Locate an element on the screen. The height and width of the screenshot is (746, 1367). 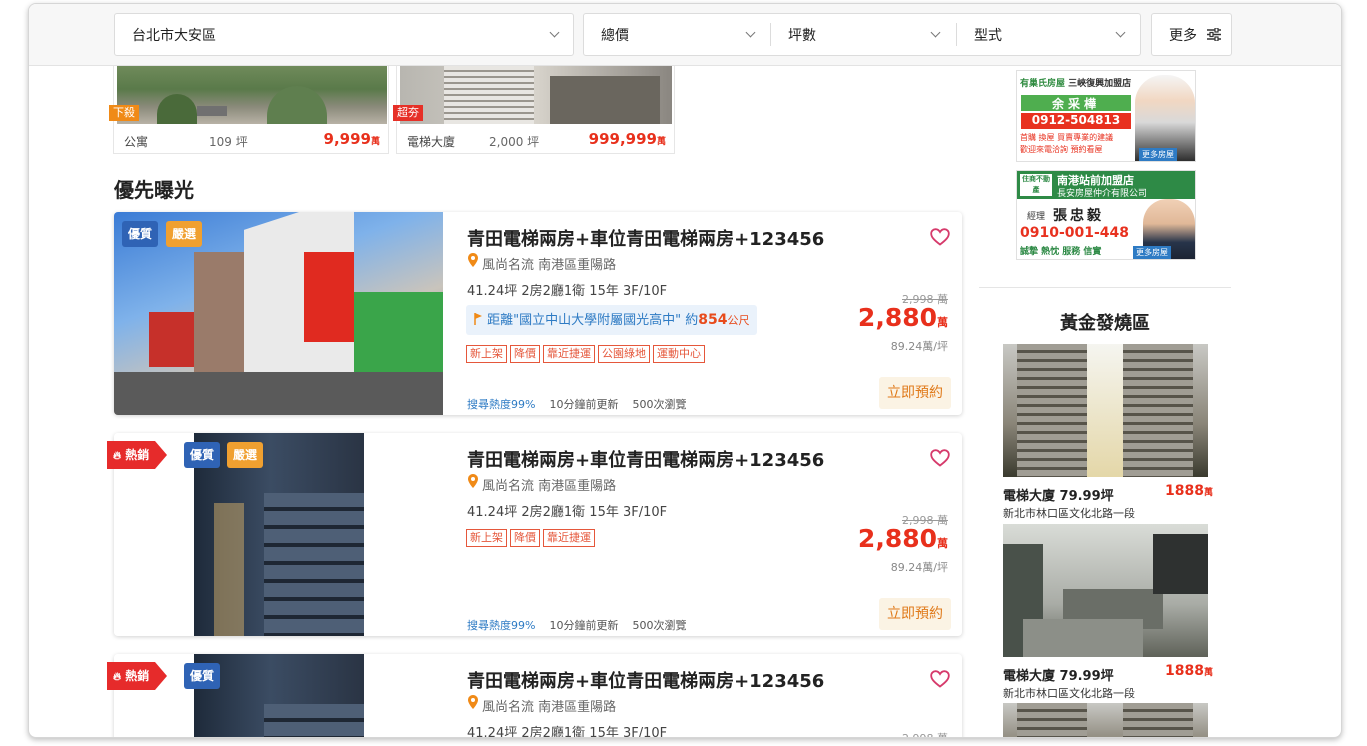
agent-title: 經理 is located at coordinates (1036, 217).